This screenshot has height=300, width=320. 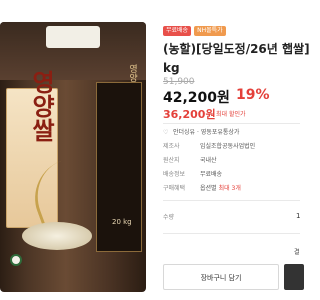 What do you see at coordinates (179, 82) in the screenshot?
I see `original-price: 51,900` at bounding box center [179, 82].